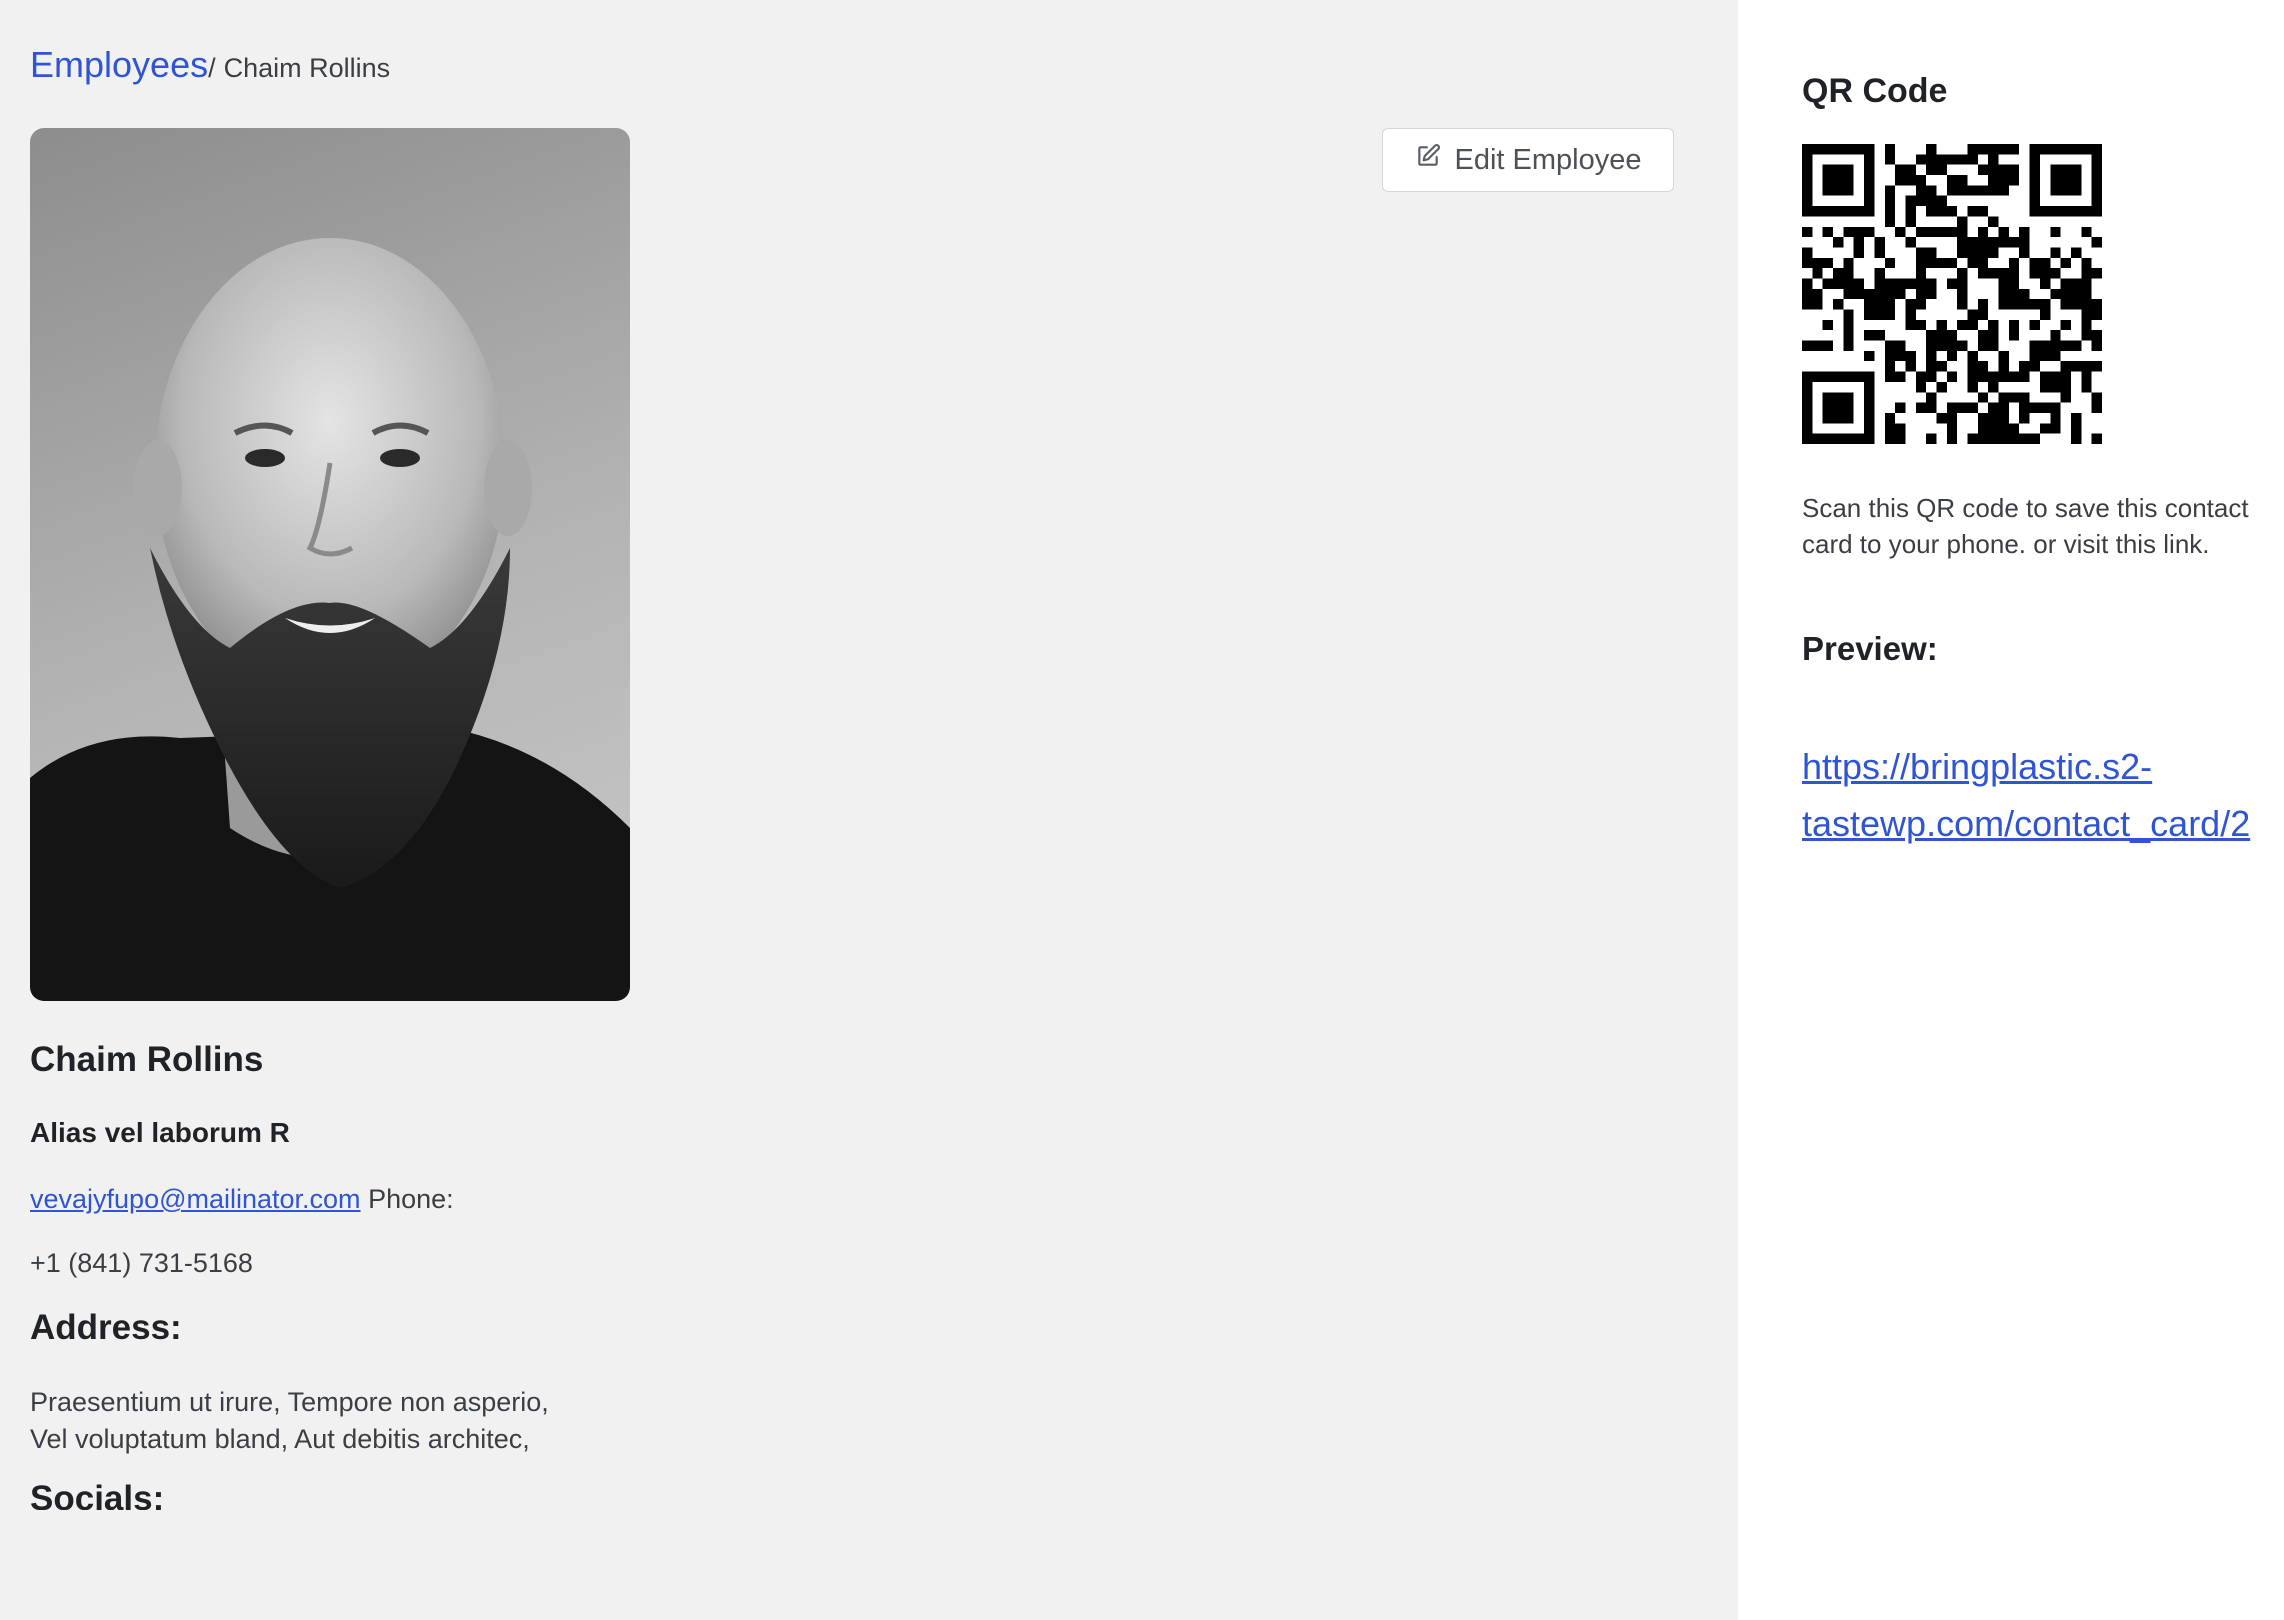  Describe the element at coordinates (141, 1263) in the screenshot. I see `phone-number: +1 (841) 731-5168` at that location.